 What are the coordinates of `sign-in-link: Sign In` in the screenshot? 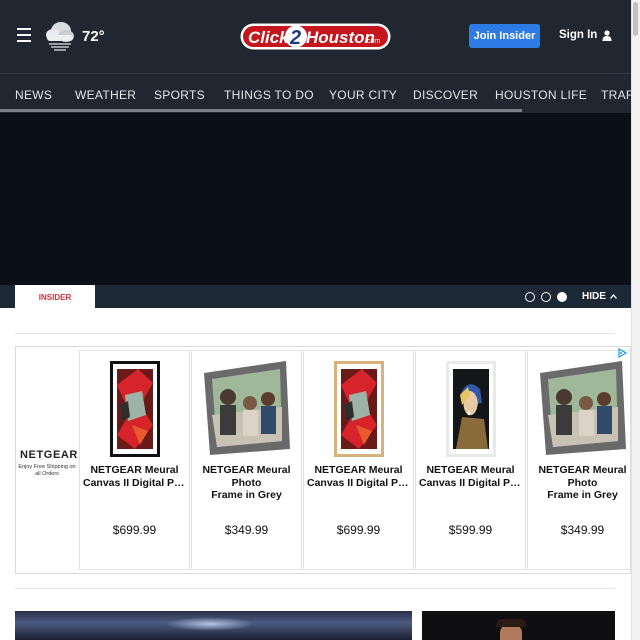 It's located at (585, 35).